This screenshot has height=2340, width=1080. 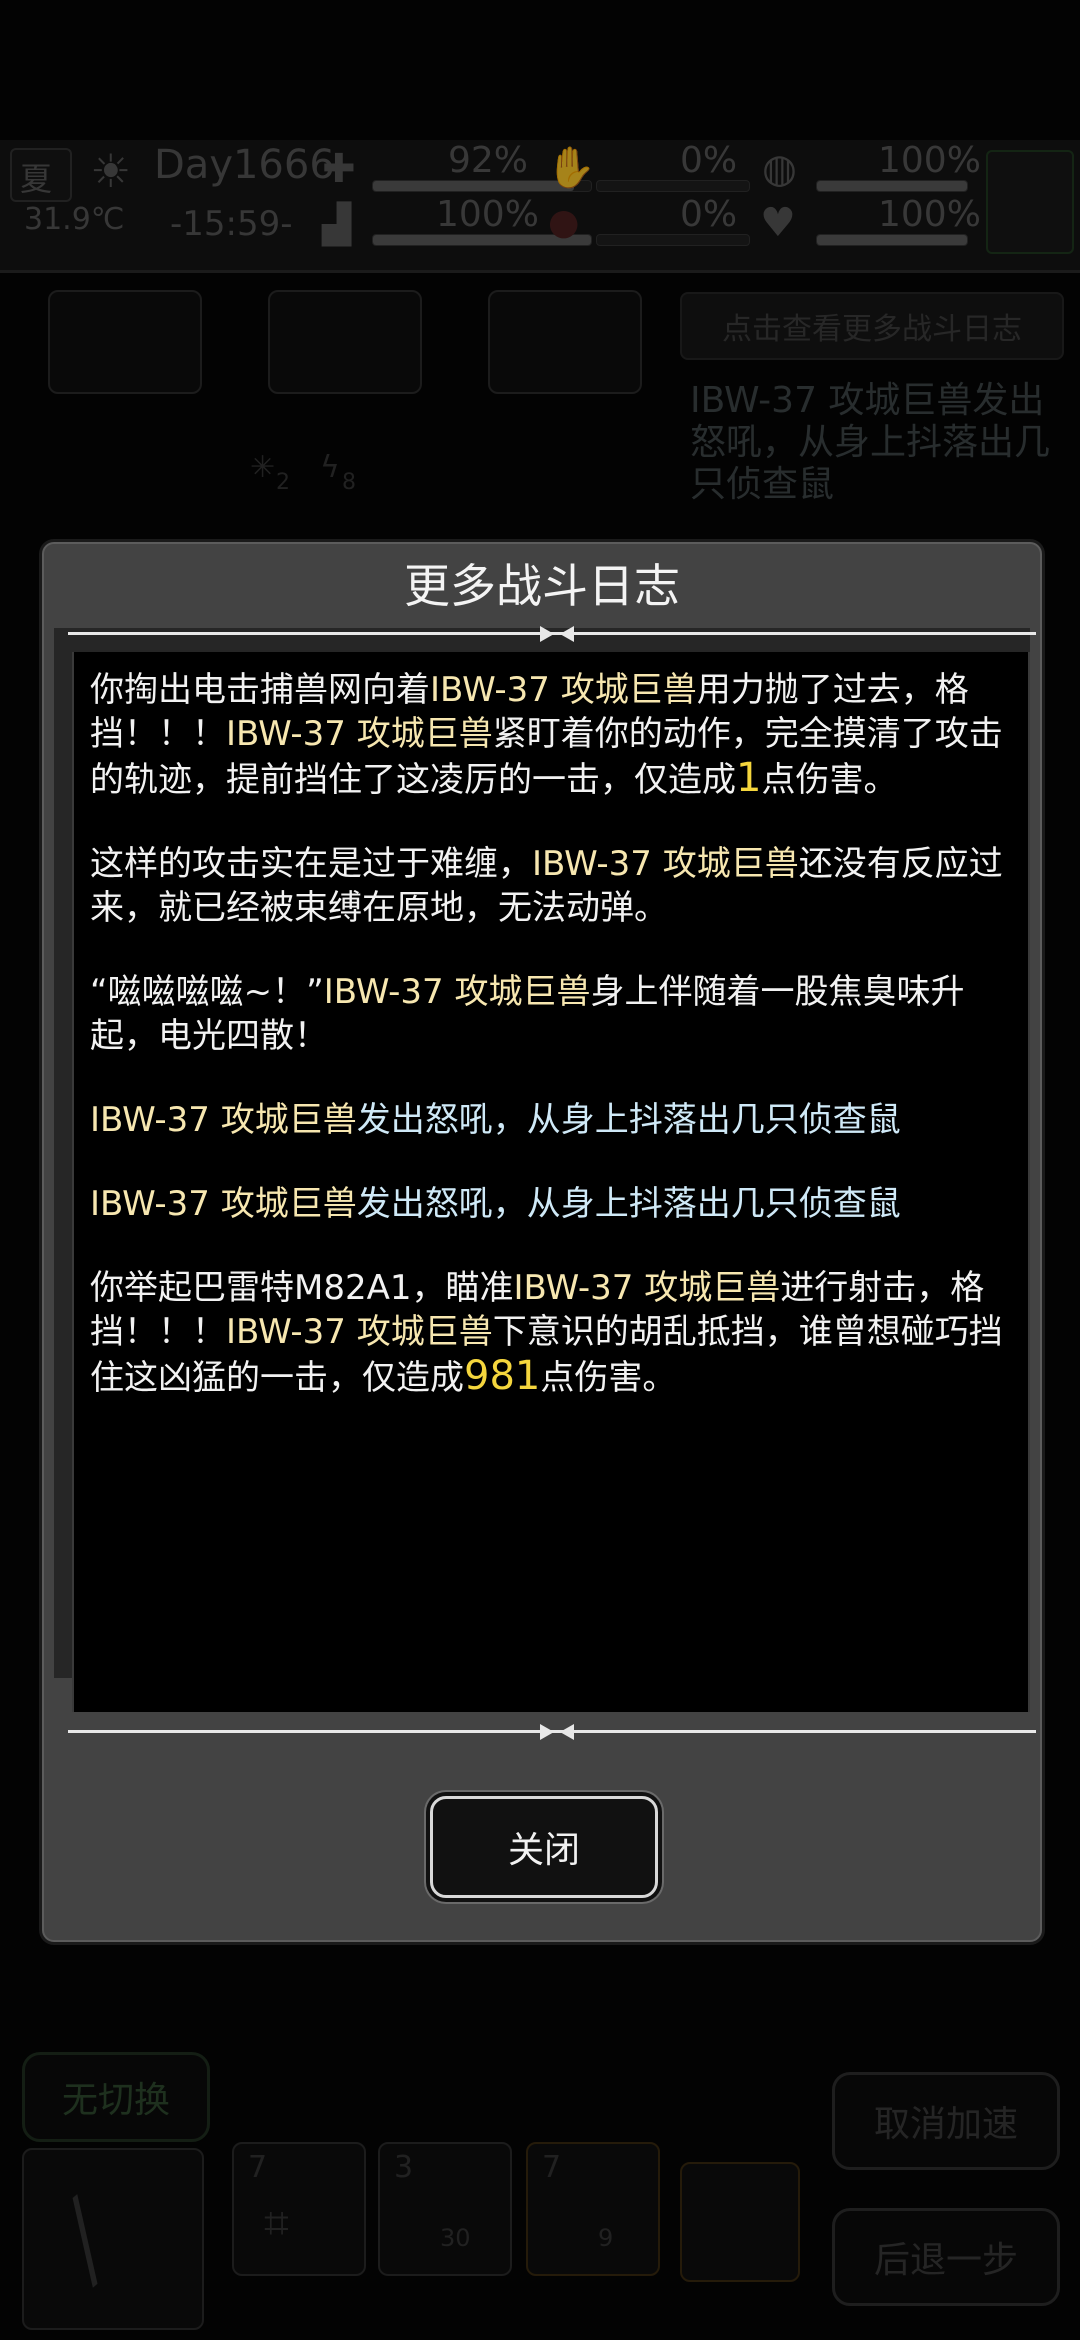 I want to click on dialog-title: 更多战斗日志, so click(x=542, y=586).